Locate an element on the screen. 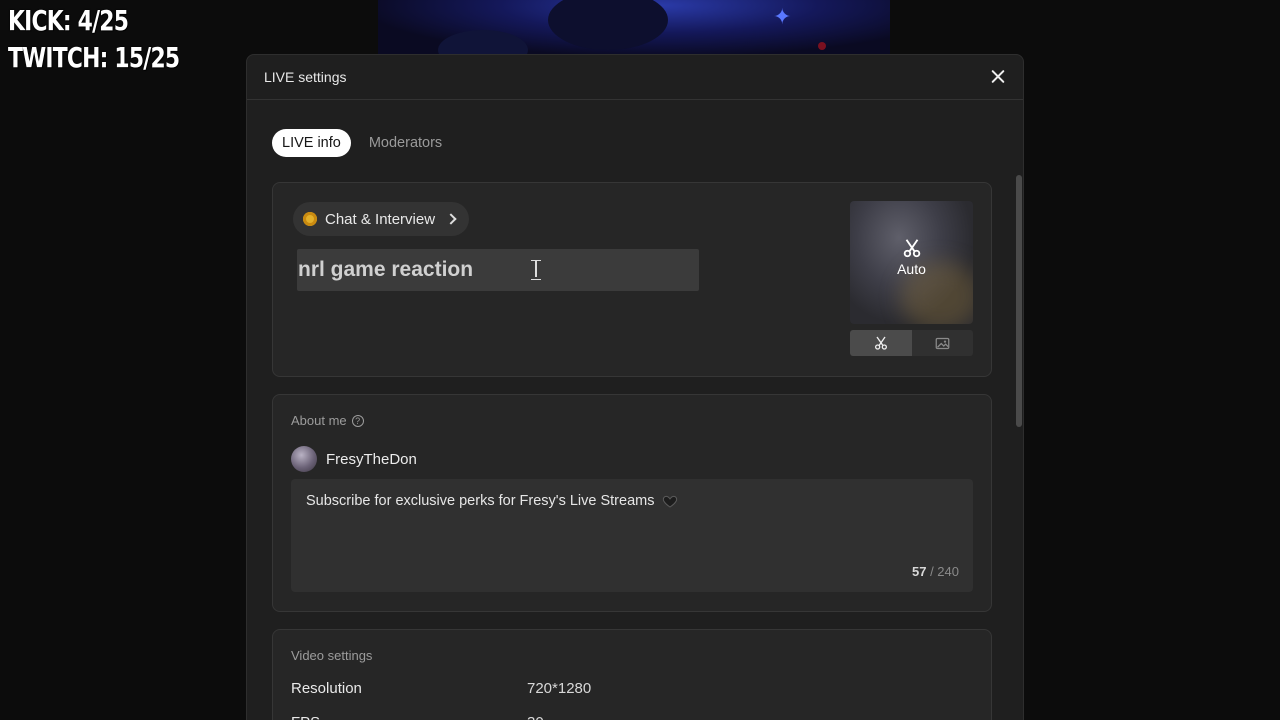 This screenshot has width=1280, height=720. character-limit: / 240 is located at coordinates (944, 571).